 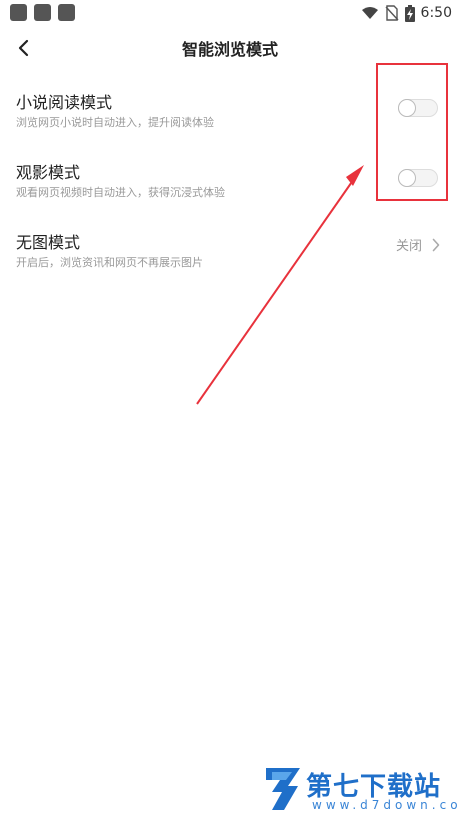 I want to click on annotation-arrow-icon, so click(x=280, y=285).